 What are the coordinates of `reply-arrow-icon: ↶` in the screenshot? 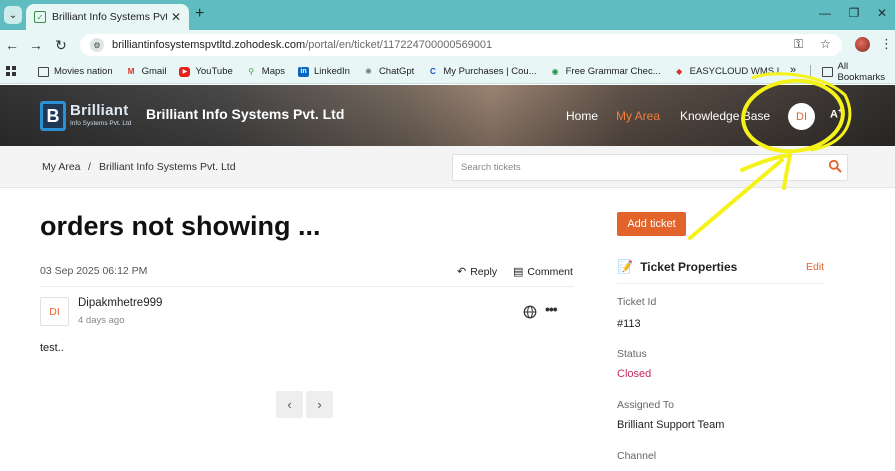 It's located at (462, 272).